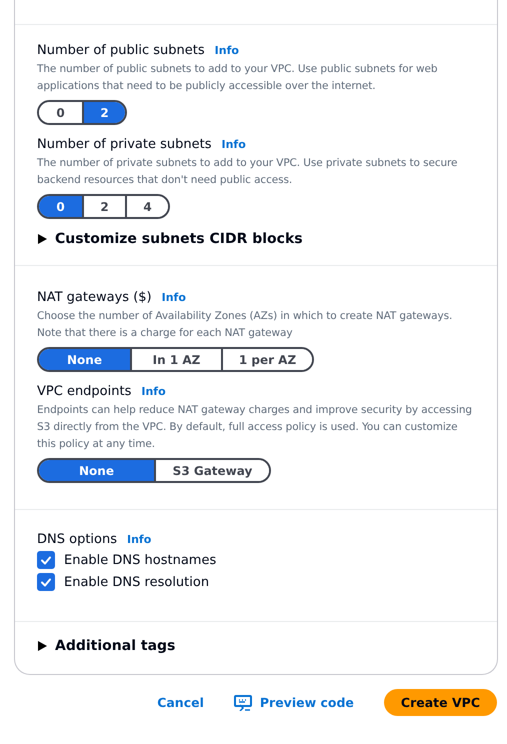 The height and width of the screenshot is (744, 507). I want to click on field-label: NAT gateways ($), so click(94, 297).